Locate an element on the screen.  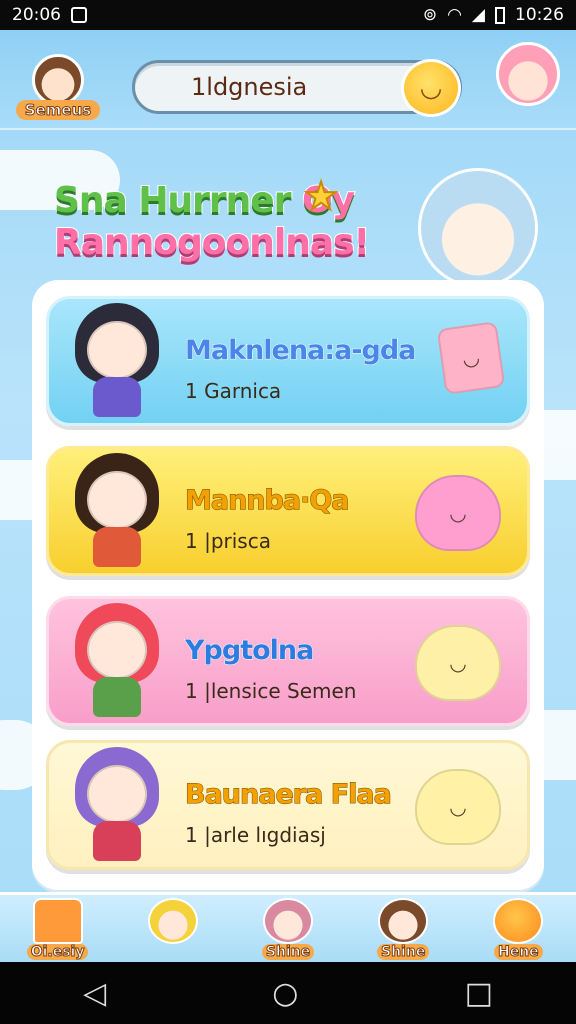
character-card: Baunaera Flaa 1 |arle lıgdiasj ◡ is located at coordinates (288, 805).